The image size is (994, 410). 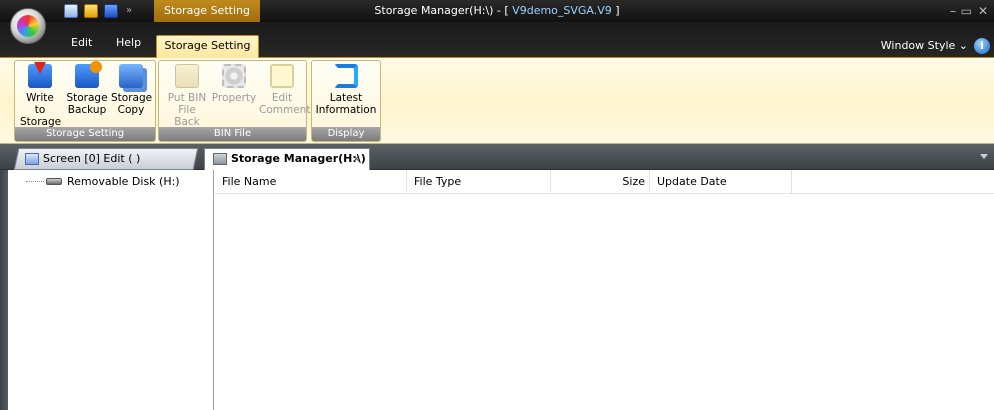 I want to click on storage-manager-icon, so click(x=220, y=159).